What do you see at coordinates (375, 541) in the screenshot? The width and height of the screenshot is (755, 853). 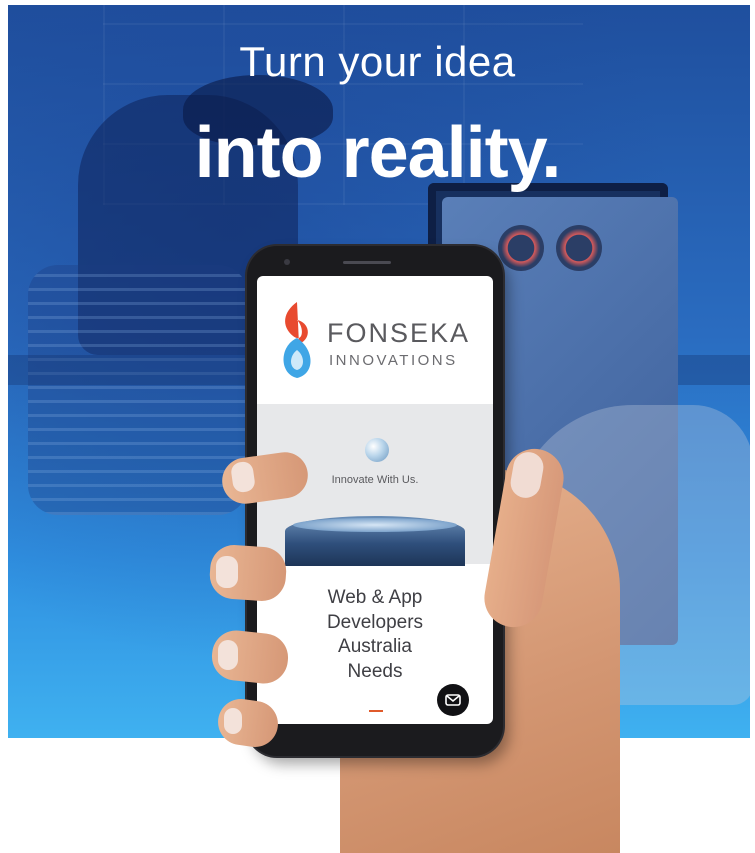 I see `water-glass-image` at bounding box center [375, 541].